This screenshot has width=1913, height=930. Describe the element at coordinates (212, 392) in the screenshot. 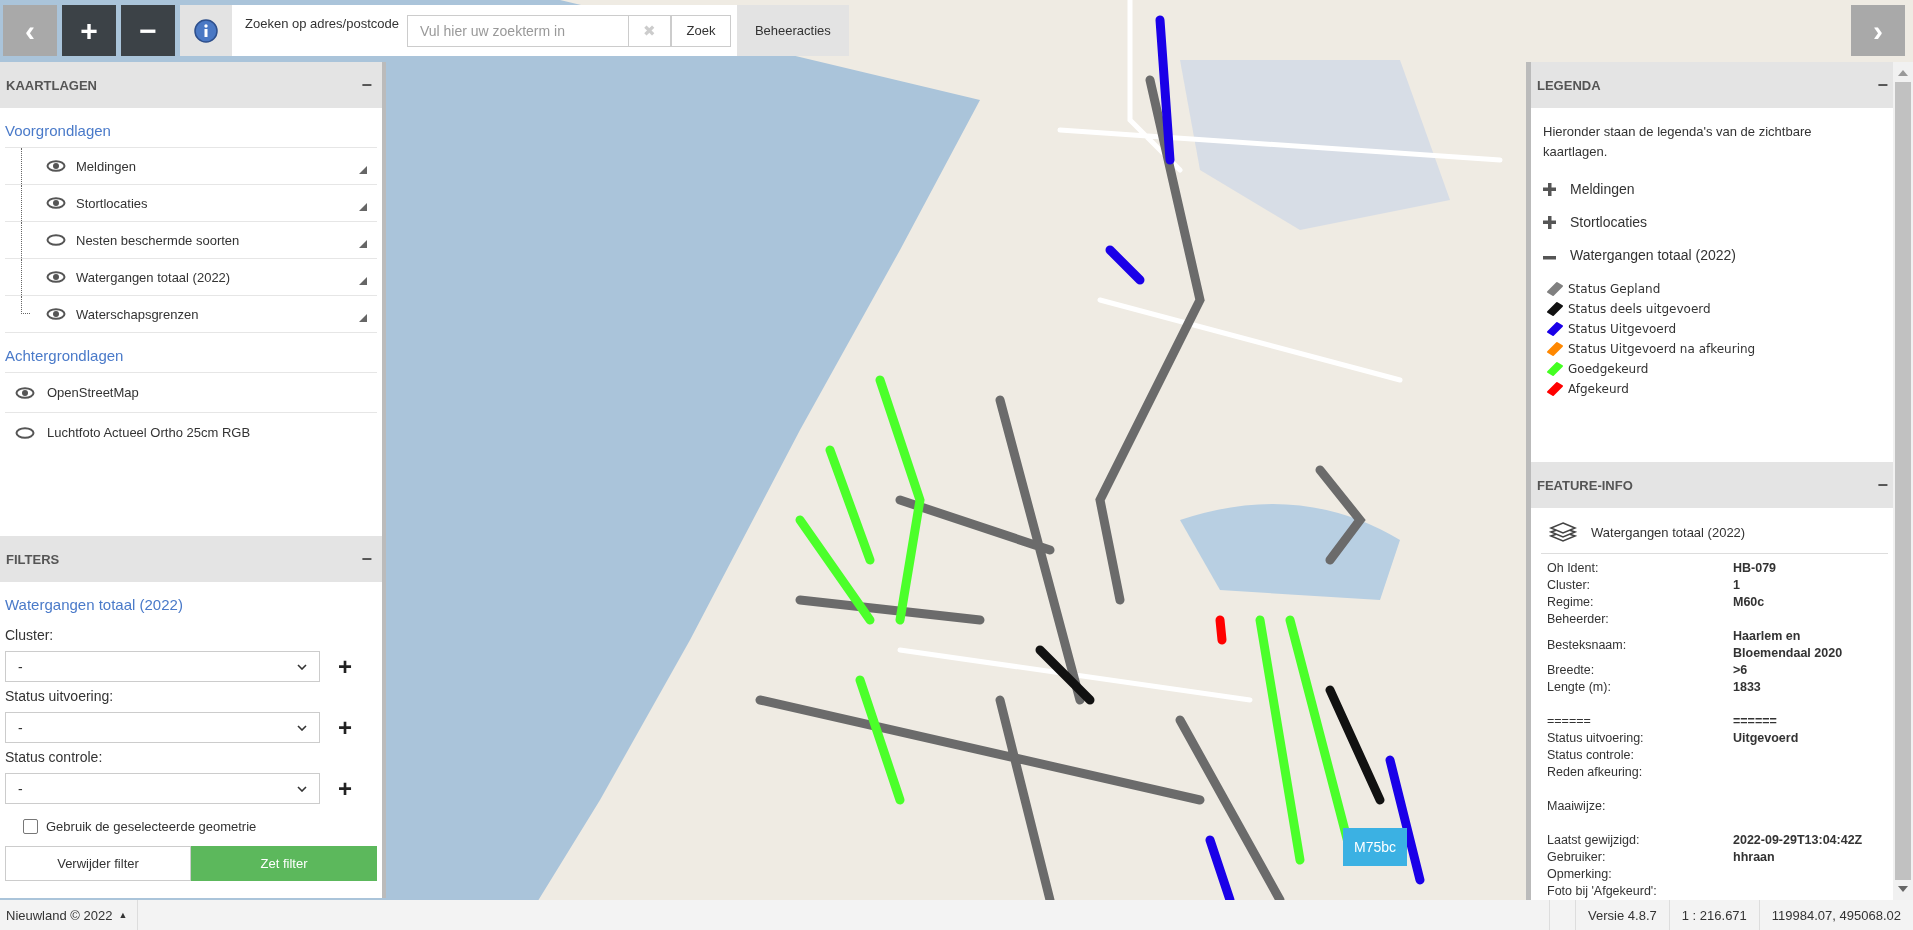

I see `layer-name: OpenStreetMap` at that location.